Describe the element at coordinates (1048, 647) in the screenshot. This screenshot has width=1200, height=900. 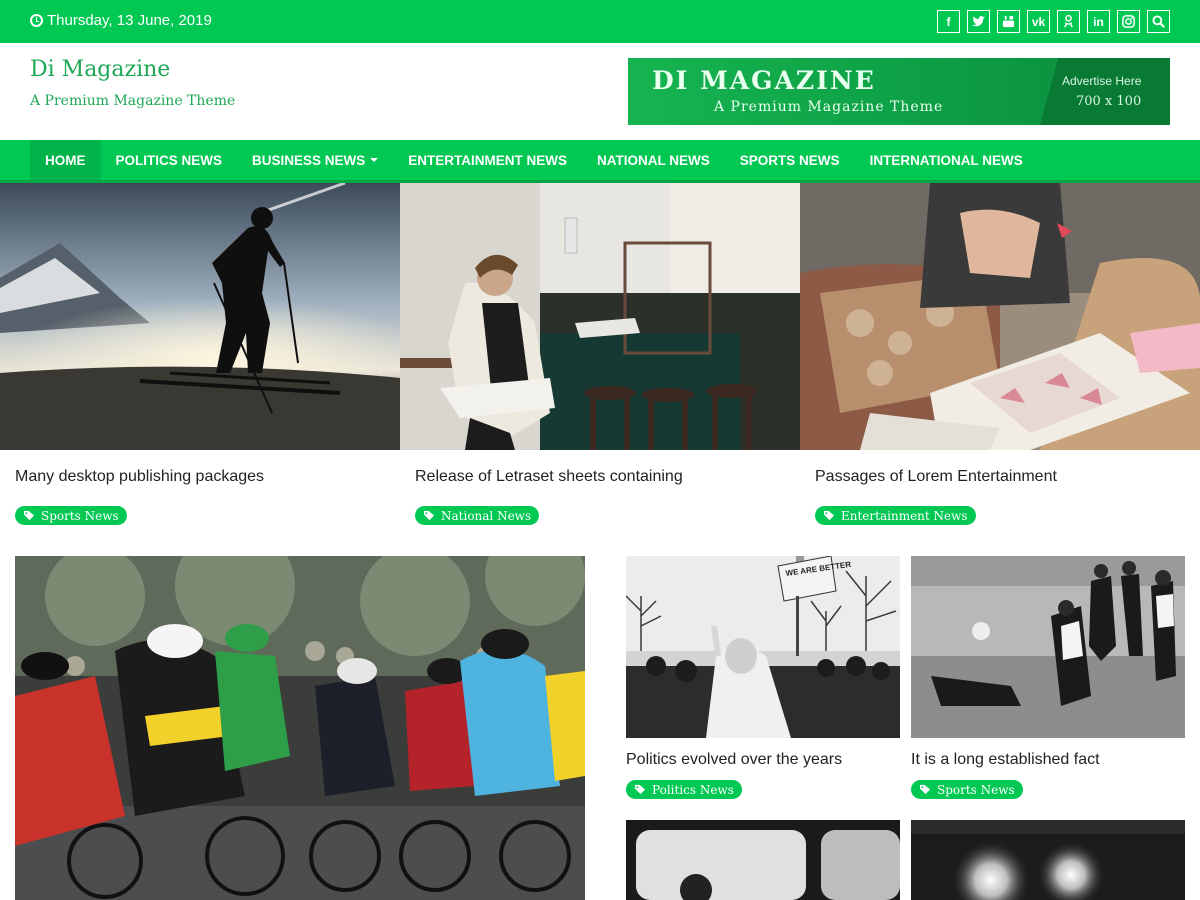
I see `card-image-rugby` at that location.